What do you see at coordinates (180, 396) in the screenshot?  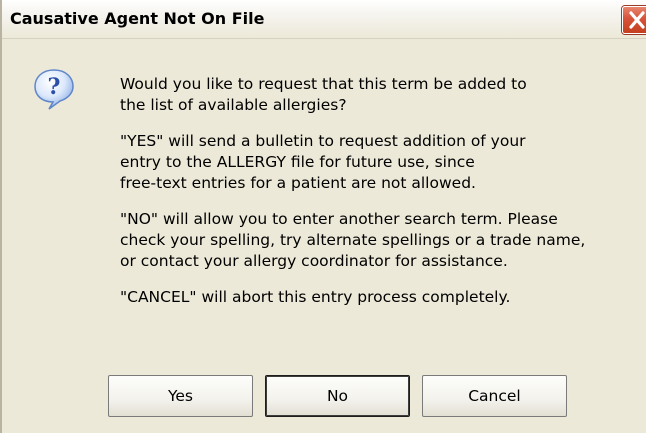 I see `yes-button: Yes` at bounding box center [180, 396].